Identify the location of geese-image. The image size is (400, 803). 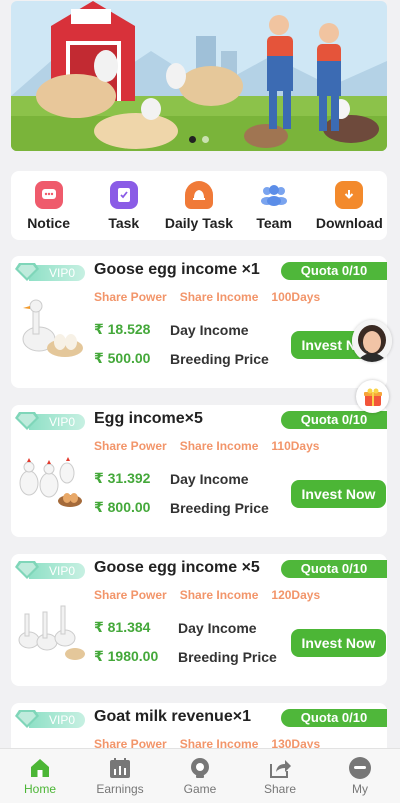
(51, 632).